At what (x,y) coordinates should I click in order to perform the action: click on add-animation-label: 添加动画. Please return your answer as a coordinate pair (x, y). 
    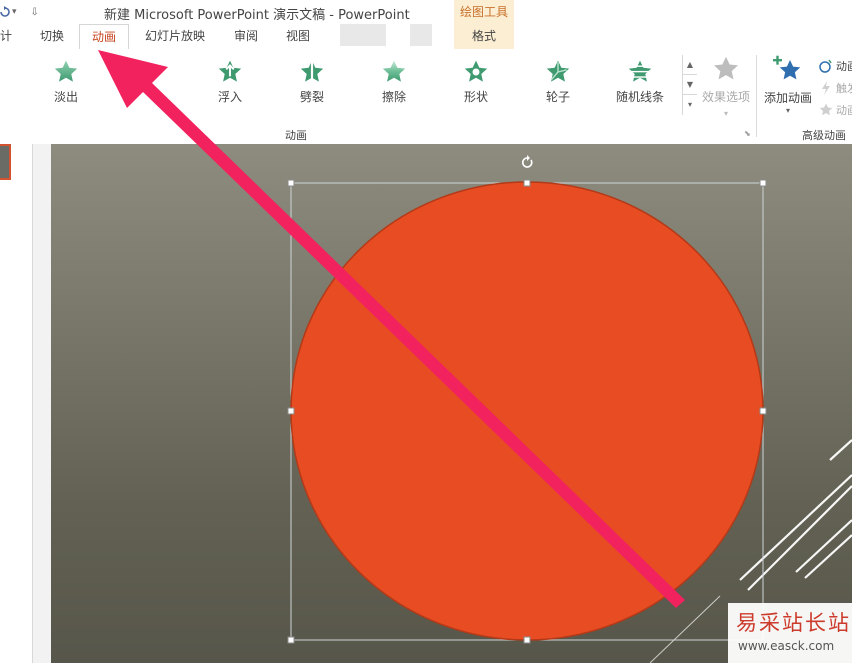
    Looking at the image, I should click on (787, 98).